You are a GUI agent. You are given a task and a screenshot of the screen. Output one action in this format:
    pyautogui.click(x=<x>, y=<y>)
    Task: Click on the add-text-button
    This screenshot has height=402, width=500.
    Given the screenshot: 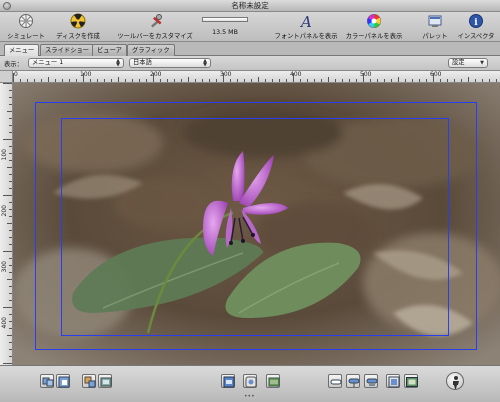 What is the action you would take?
    pyautogui.click(x=228, y=381)
    